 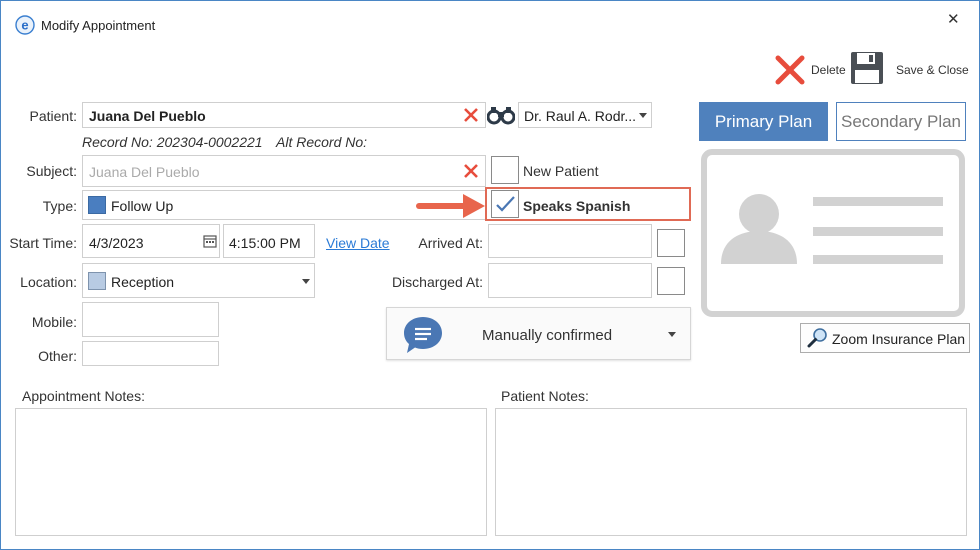 What do you see at coordinates (817, 338) in the screenshot?
I see `magnifier-icon` at bounding box center [817, 338].